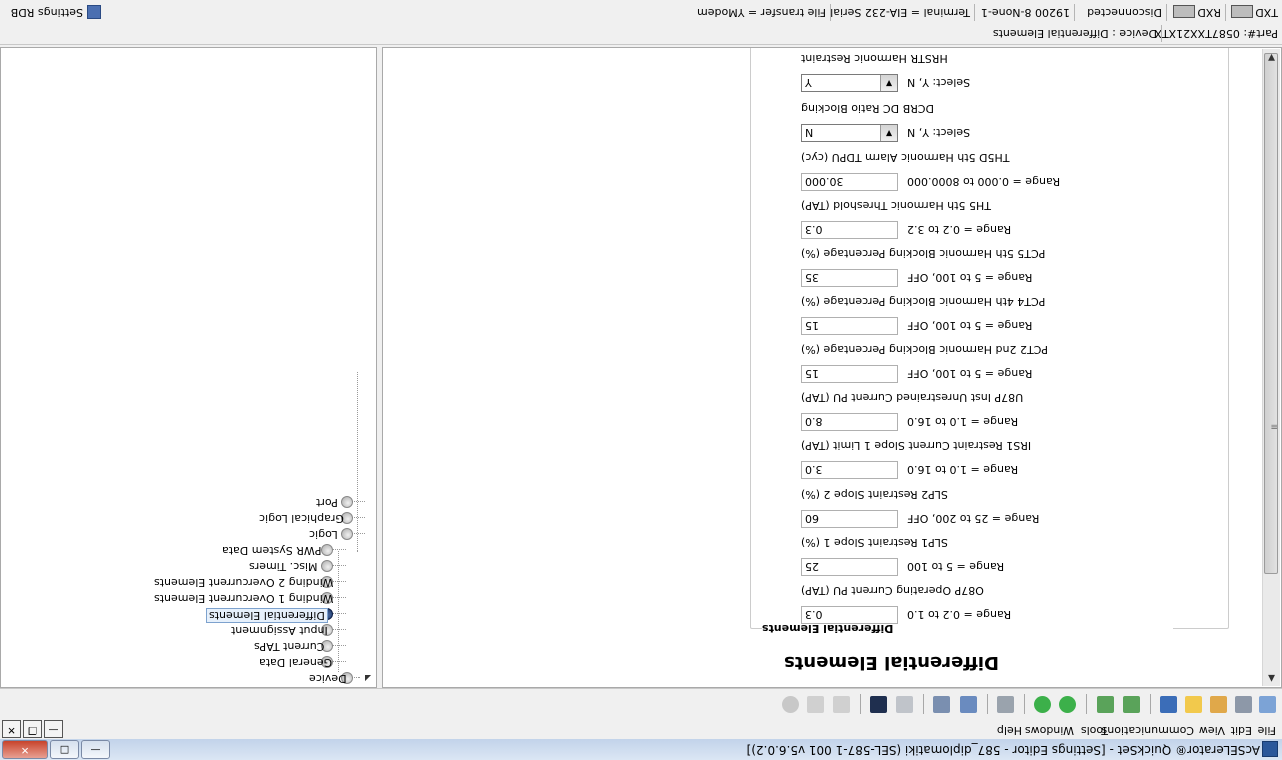 The image size is (1282, 760). I want to click on close-button: ✕, so click(25, 749).